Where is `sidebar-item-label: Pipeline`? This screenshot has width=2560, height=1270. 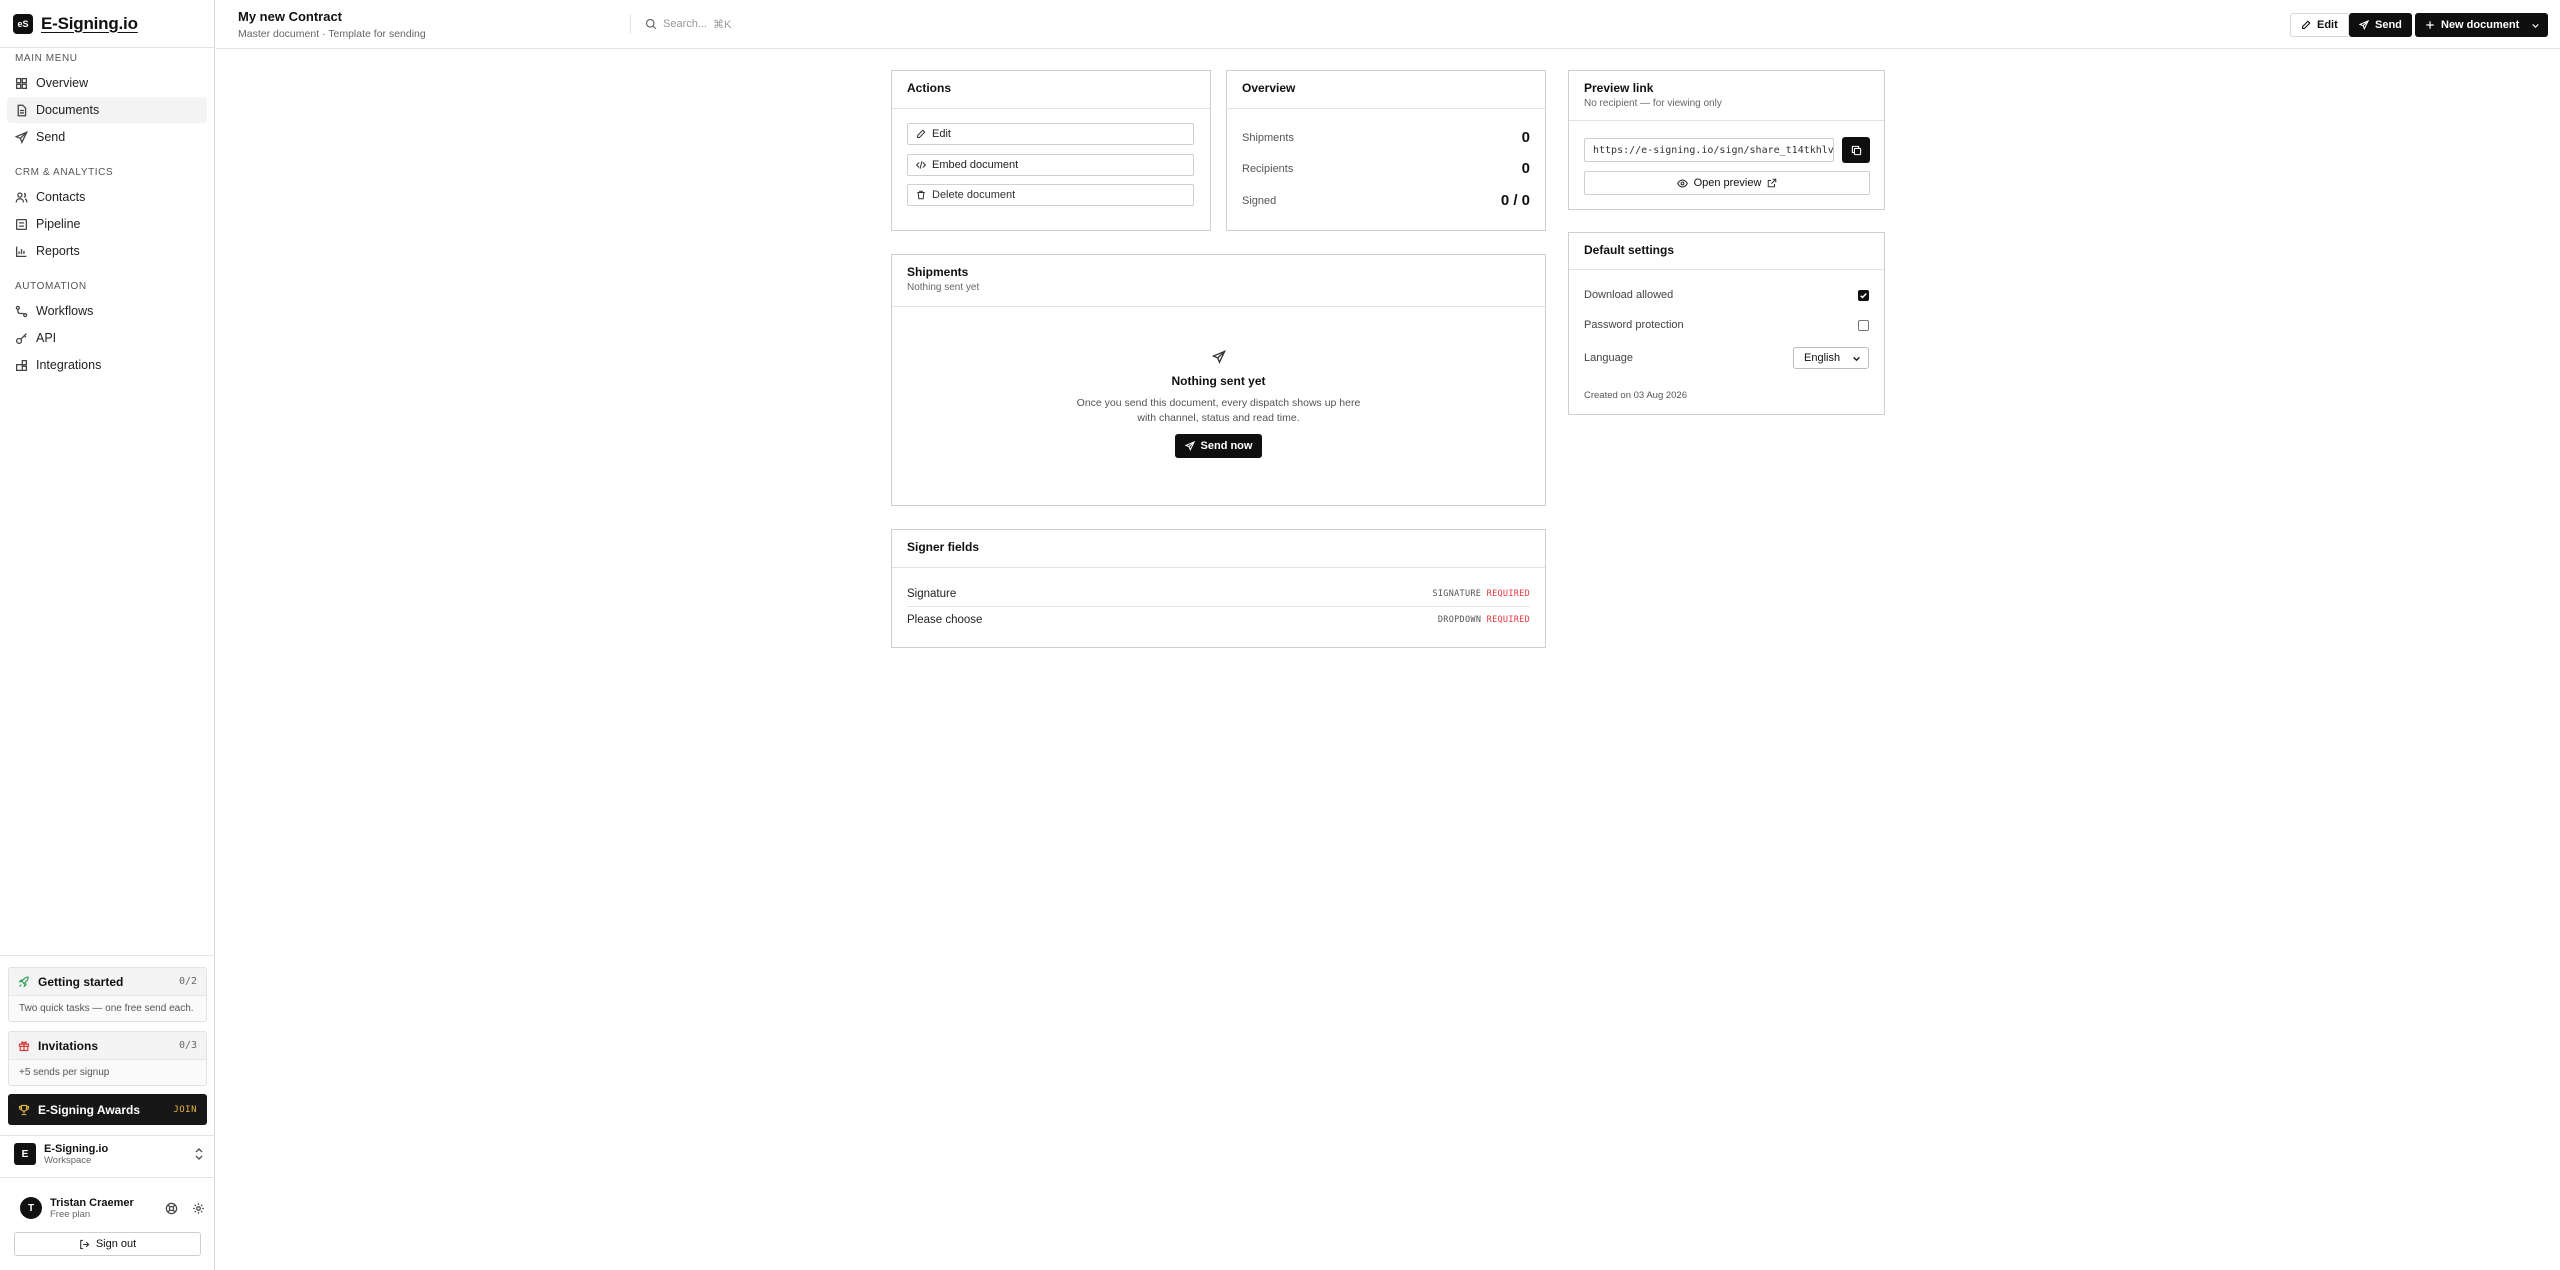 sidebar-item-label: Pipeline is located at coordinates (58, 224).